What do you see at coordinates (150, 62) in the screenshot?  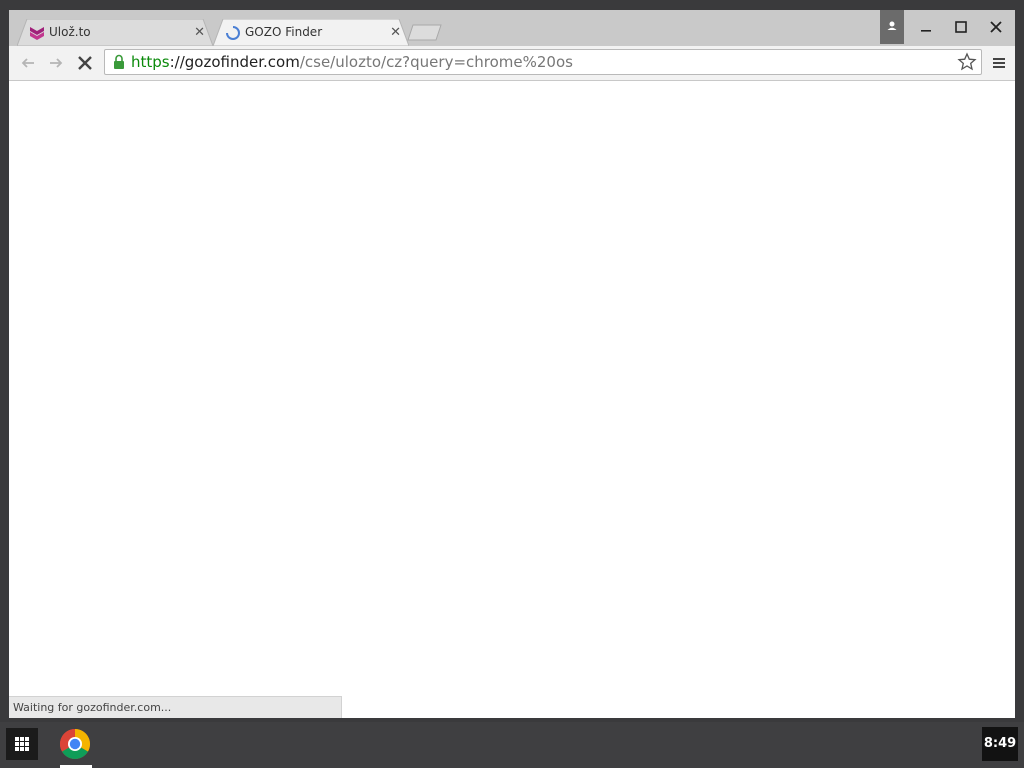 I see `url-scheme: https` at bounding box center [150, 62].